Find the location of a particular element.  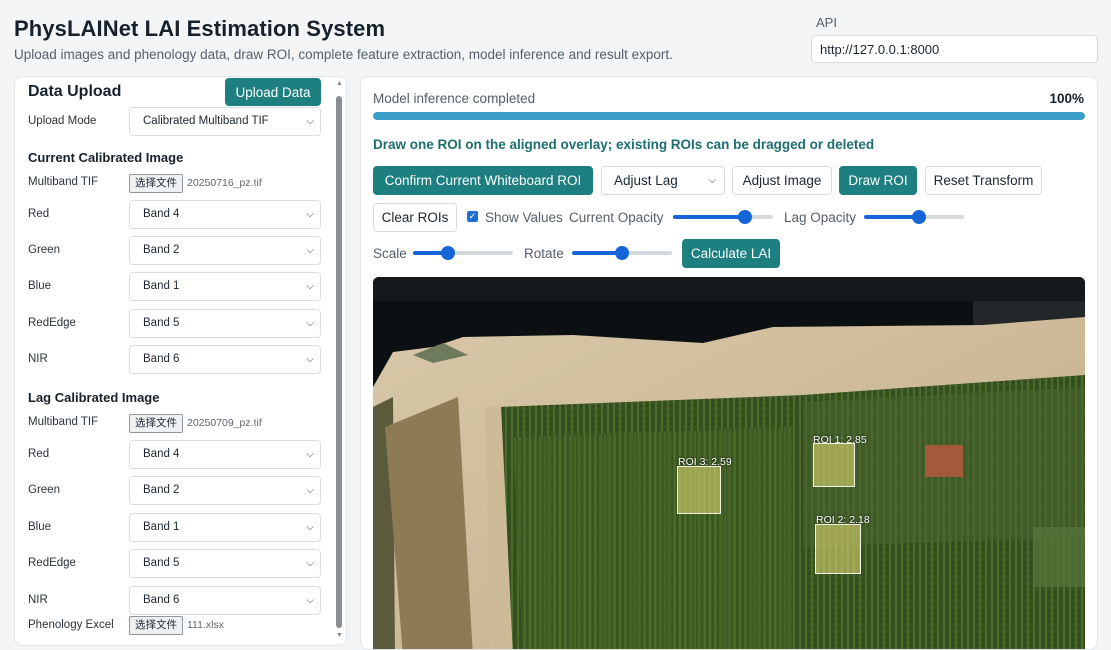

lag-green-select: Band 2 ⌵ is located at coordinates (225, 490).